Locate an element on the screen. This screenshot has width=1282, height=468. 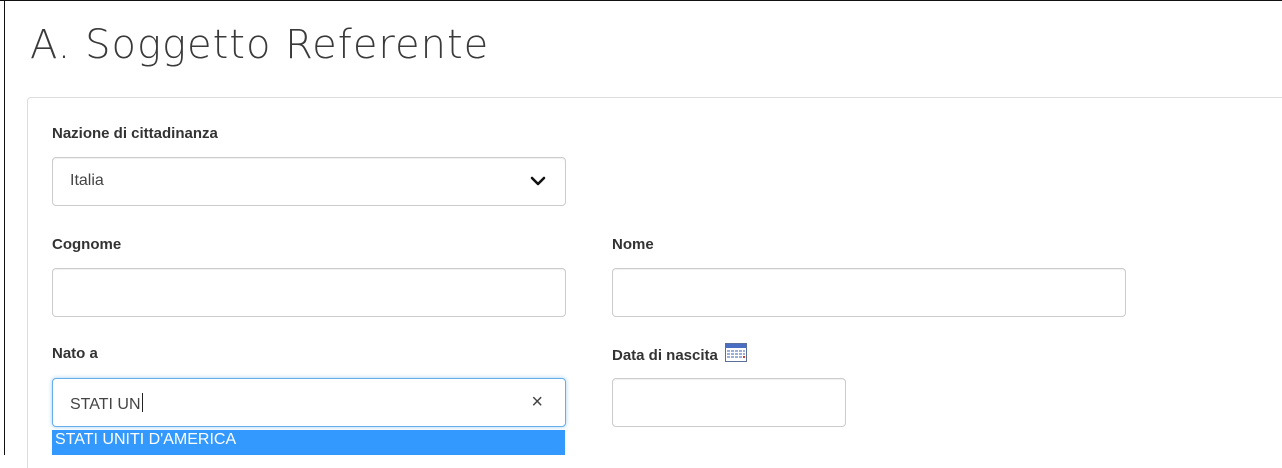
nome-label: Nome is located at coordinates (633, 244).